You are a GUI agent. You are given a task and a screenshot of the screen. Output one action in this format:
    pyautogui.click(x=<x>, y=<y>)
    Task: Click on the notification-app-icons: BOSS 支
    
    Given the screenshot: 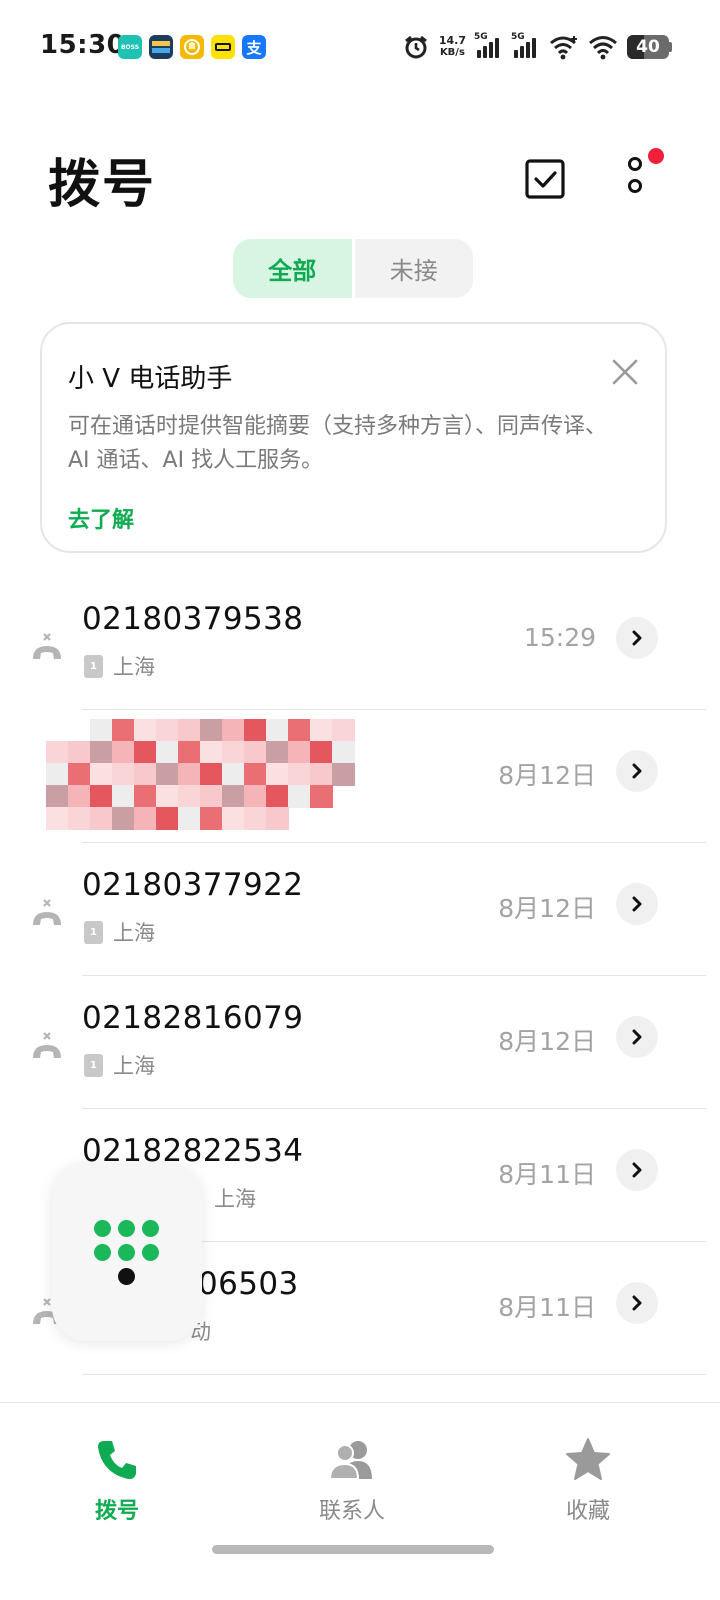 What is the action you would take?
    pyautogui.click(x=192, y=47)
    